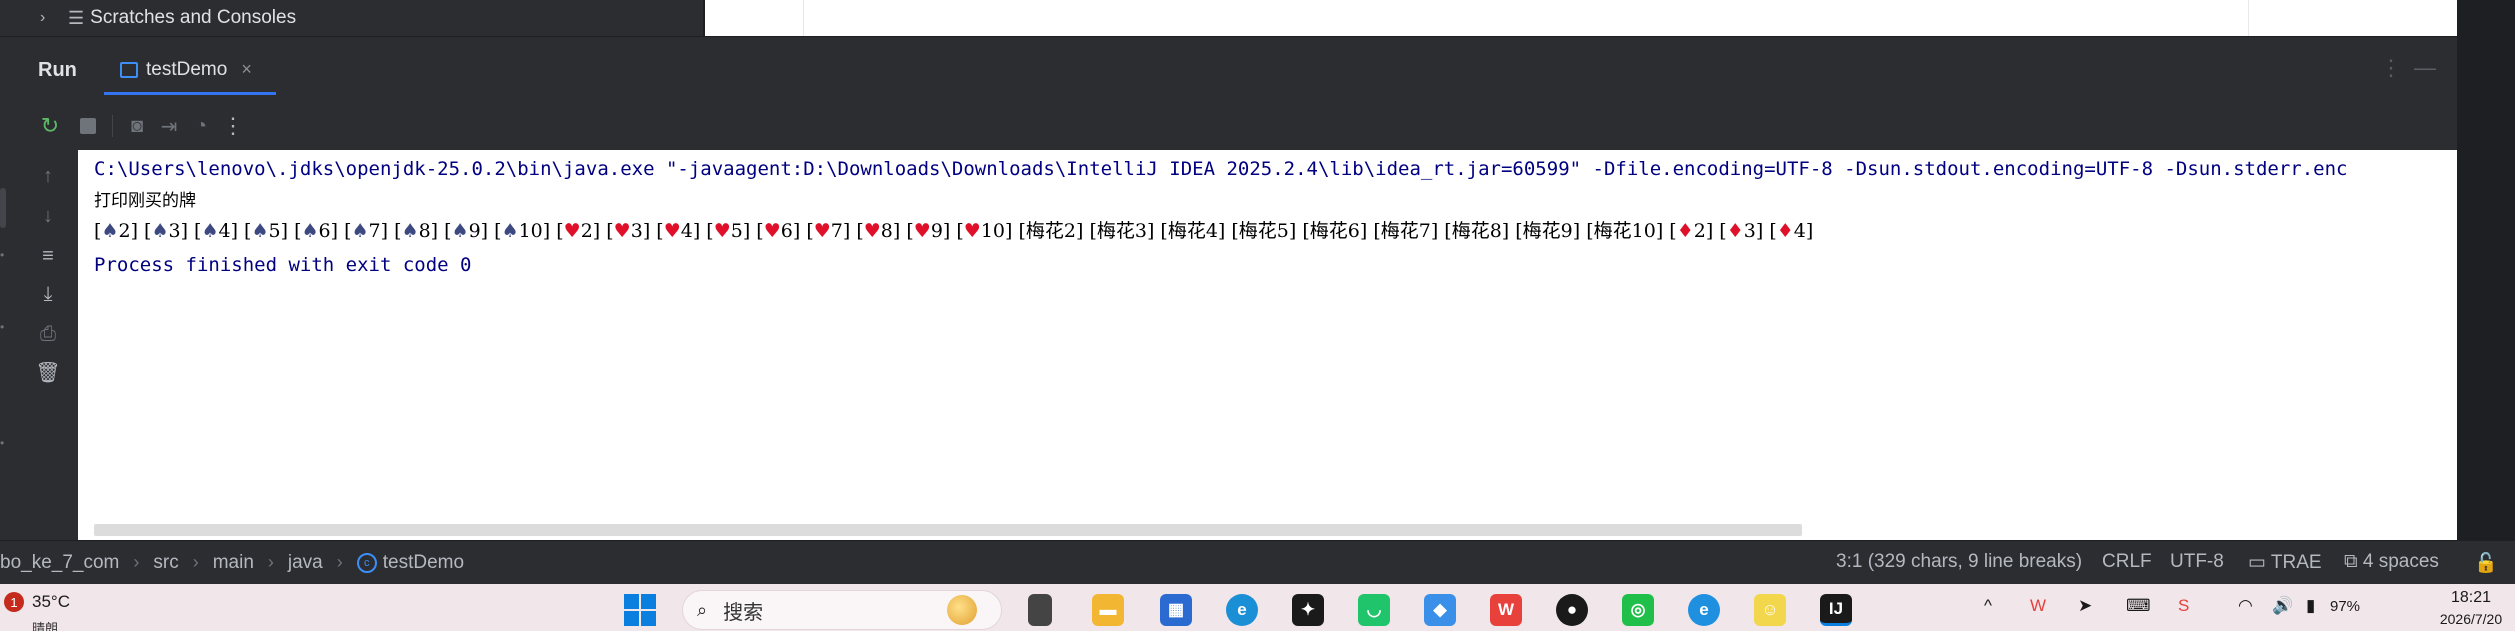 The height and width of the screenshot is (631, 2515). I want to click on breadcrumb-item: bo_ke_7_com, so click(59, 563).